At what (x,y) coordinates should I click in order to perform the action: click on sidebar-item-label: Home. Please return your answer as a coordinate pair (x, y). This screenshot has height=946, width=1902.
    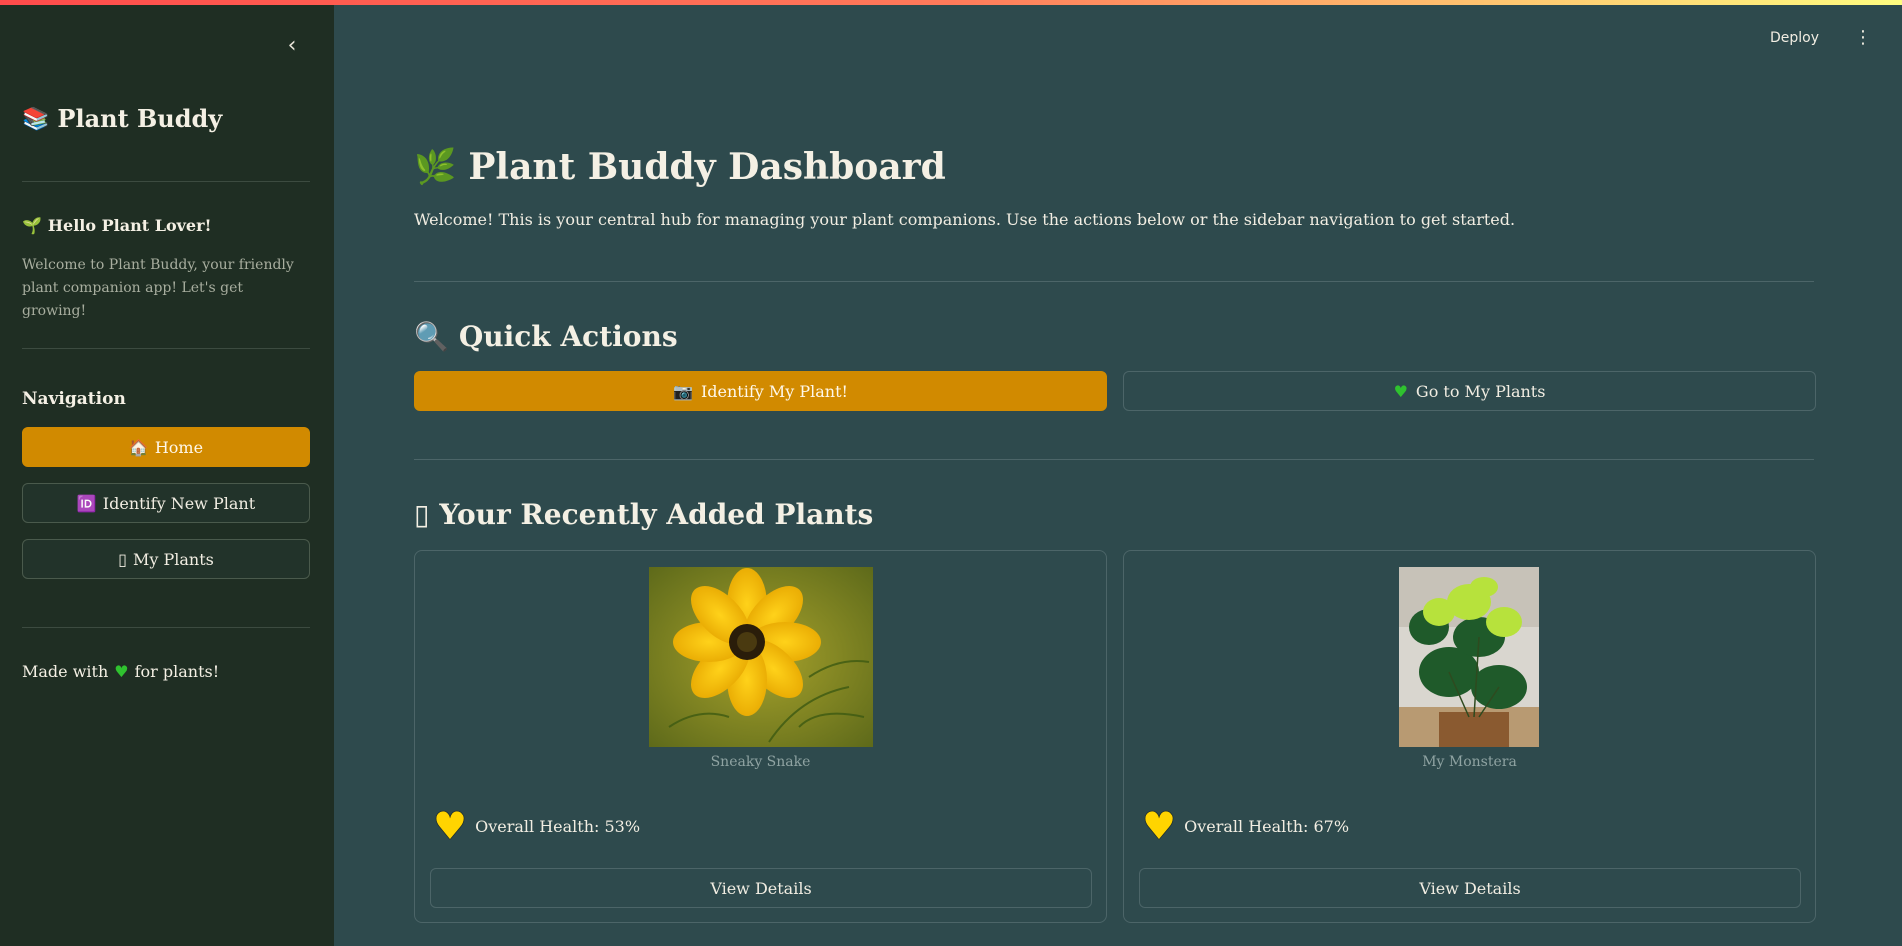
    Looking at the image, I should click on (179, 447).